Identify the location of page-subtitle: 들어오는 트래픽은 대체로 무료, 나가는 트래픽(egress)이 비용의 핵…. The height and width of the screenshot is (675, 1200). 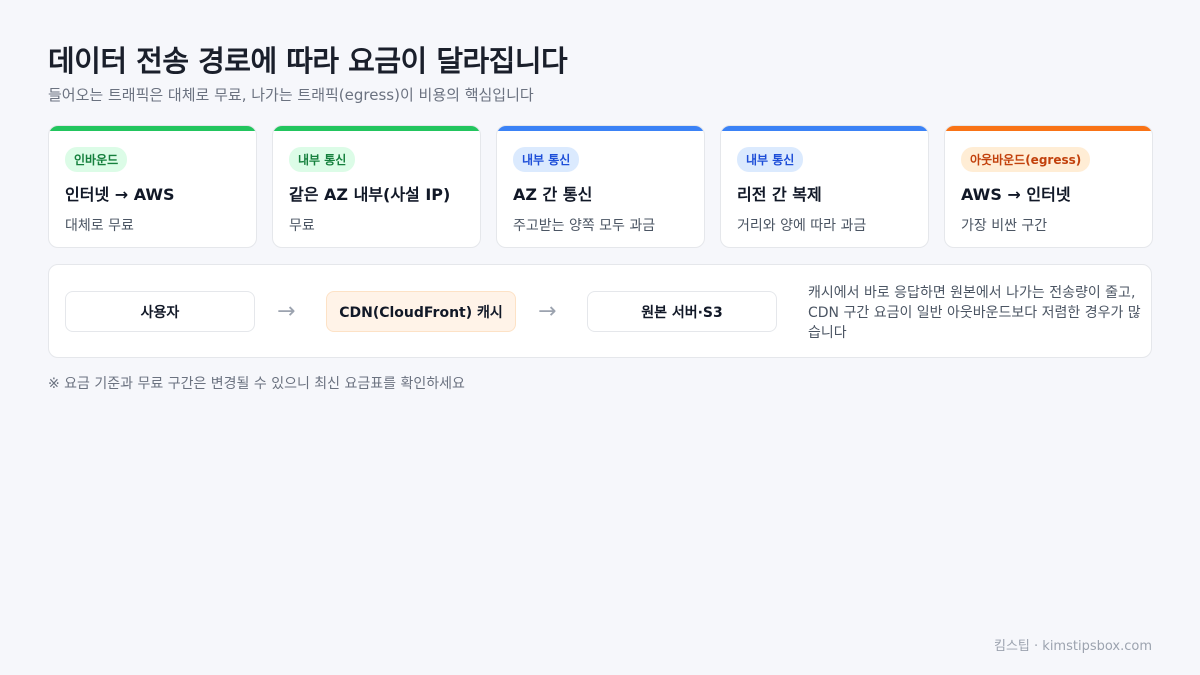
(291, 95).